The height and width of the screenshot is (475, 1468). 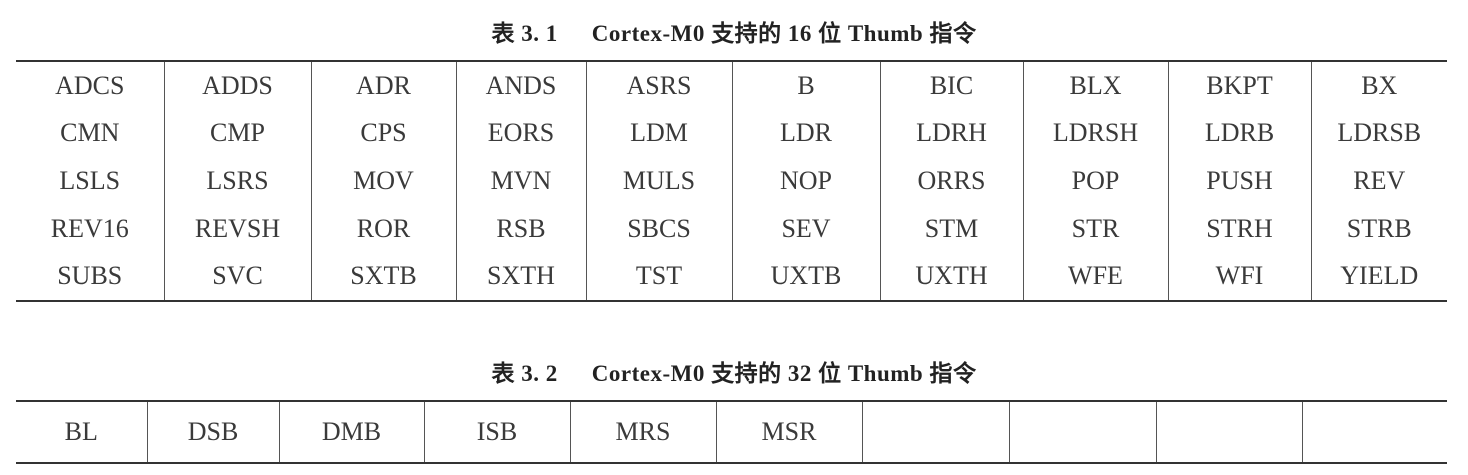 What do you see at coordinates (524, 373) in the screenshot?
I see `caption-number: 表 3. 2` at bounding box center [524, 373].